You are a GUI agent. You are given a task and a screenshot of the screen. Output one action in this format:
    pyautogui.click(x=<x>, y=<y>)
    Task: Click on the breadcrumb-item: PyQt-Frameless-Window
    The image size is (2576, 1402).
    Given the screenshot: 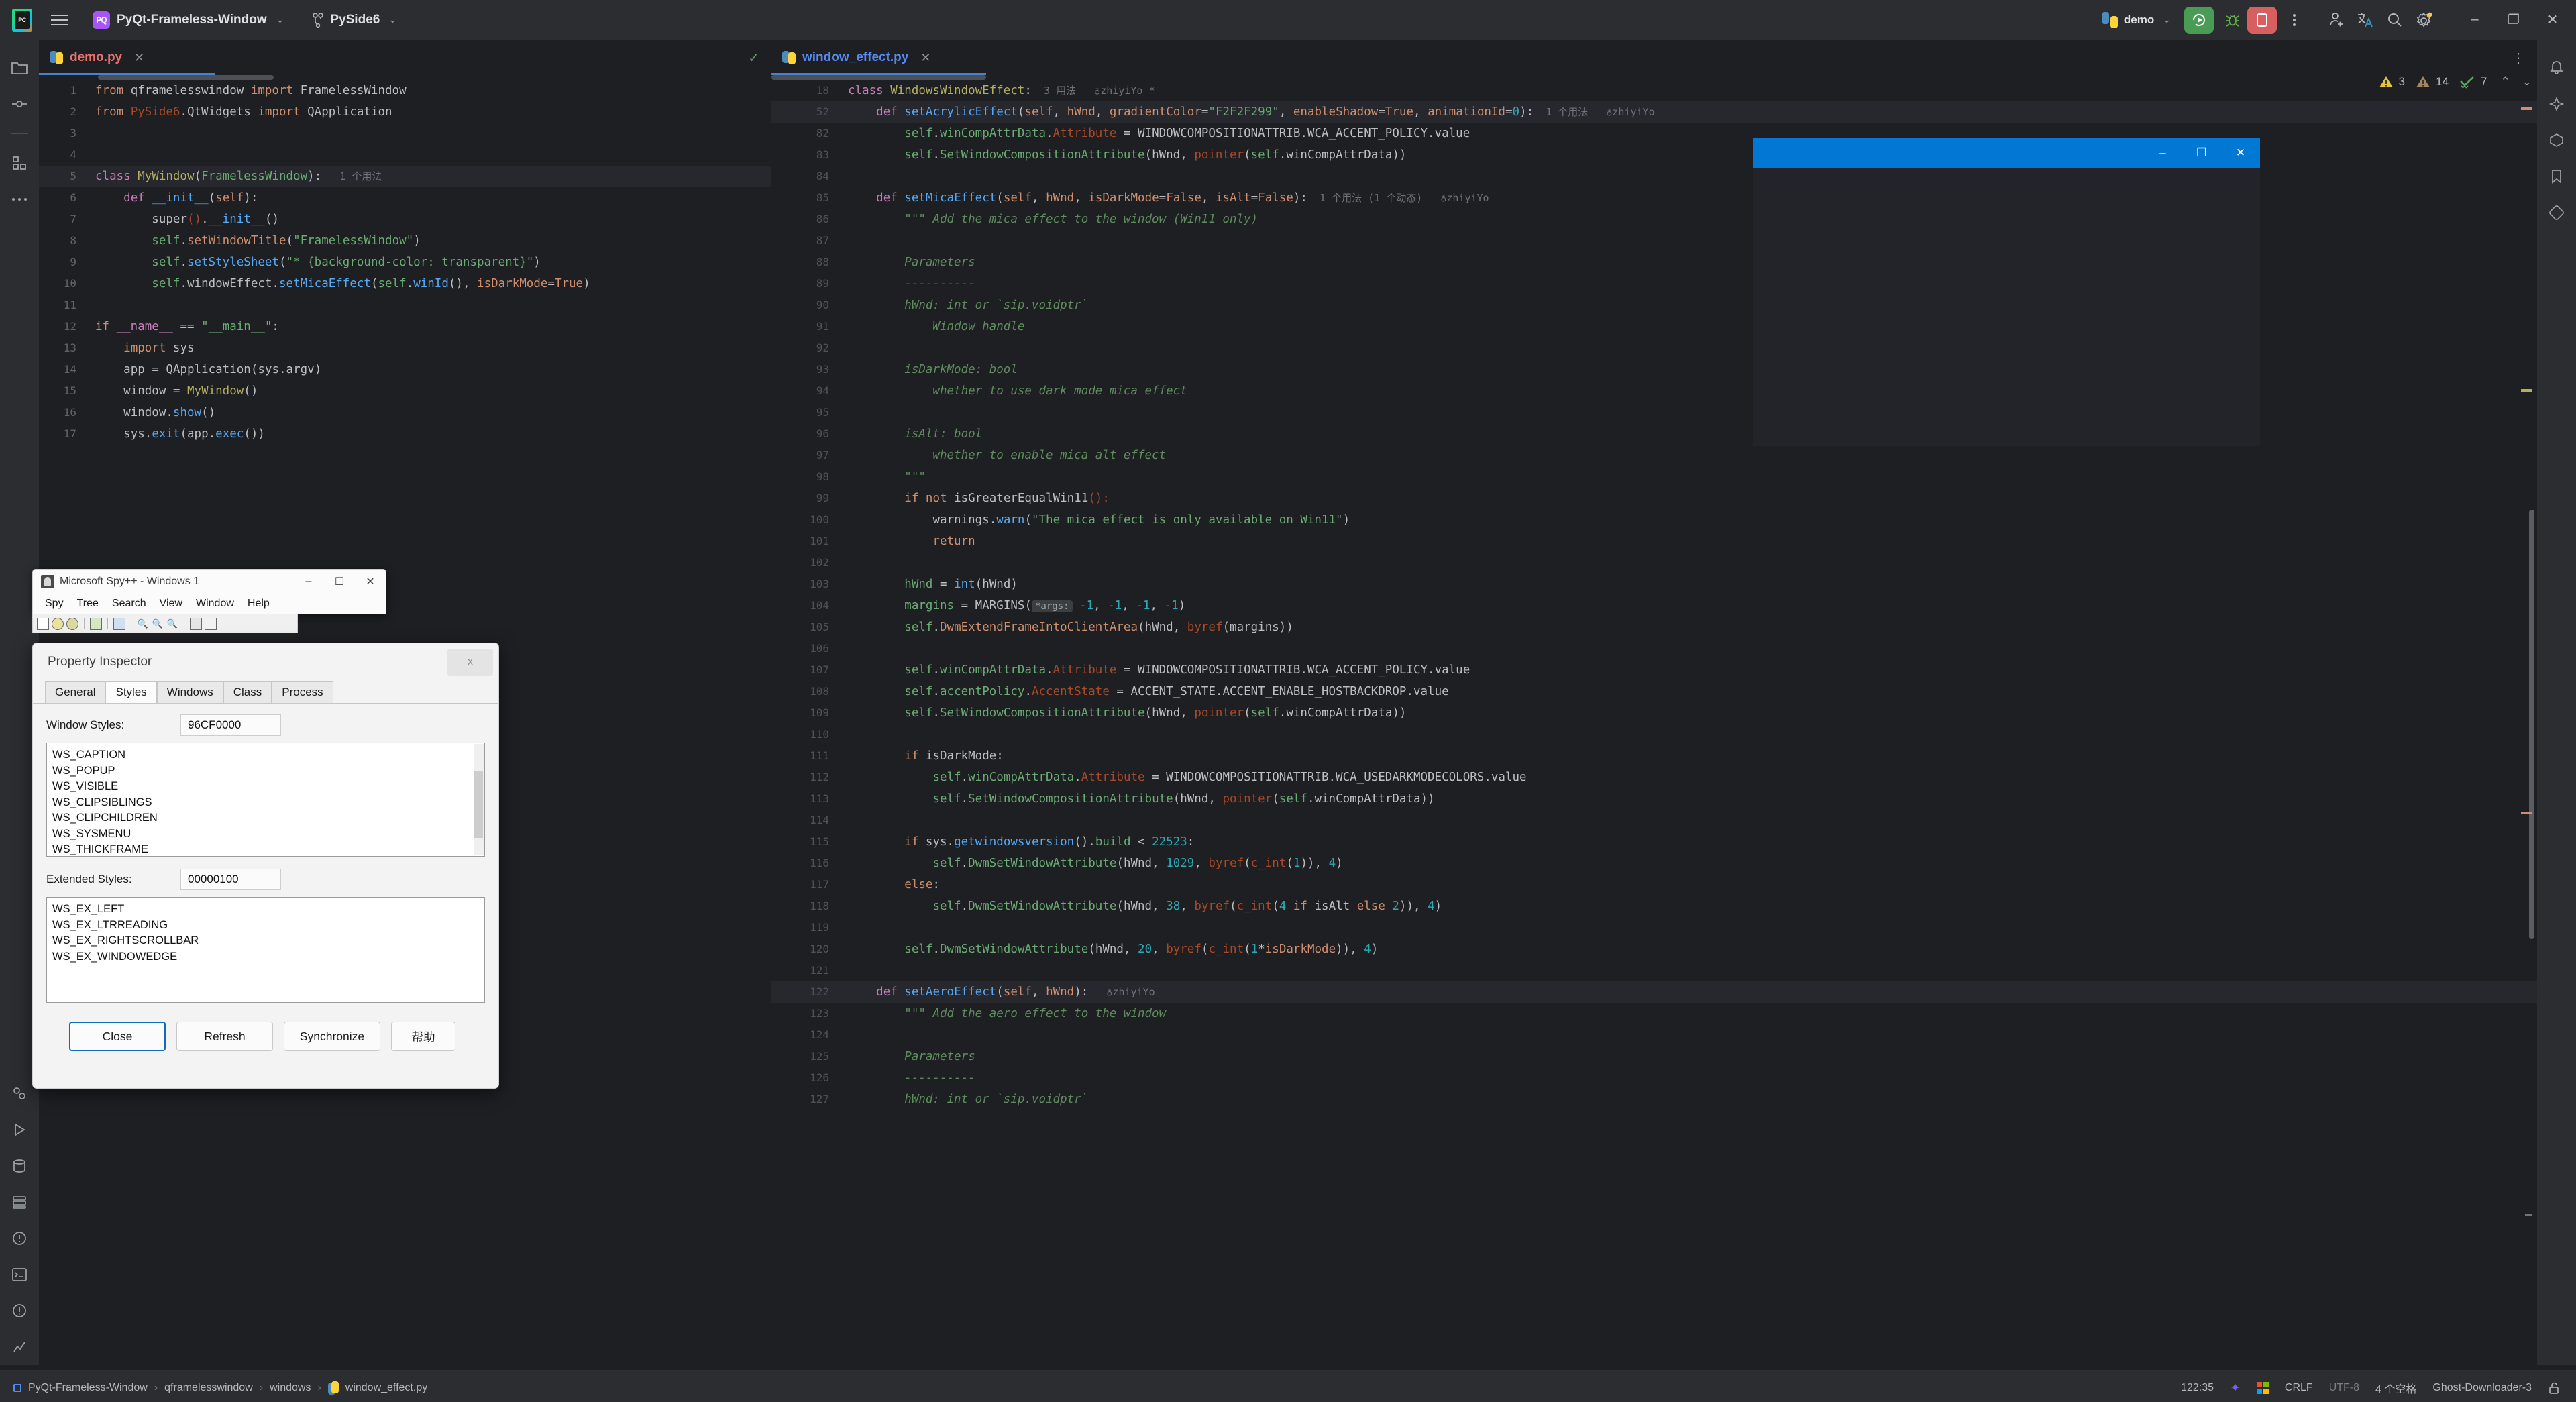 What is the action you would take?
    pyautogui.click(x=88, y=1388)
    